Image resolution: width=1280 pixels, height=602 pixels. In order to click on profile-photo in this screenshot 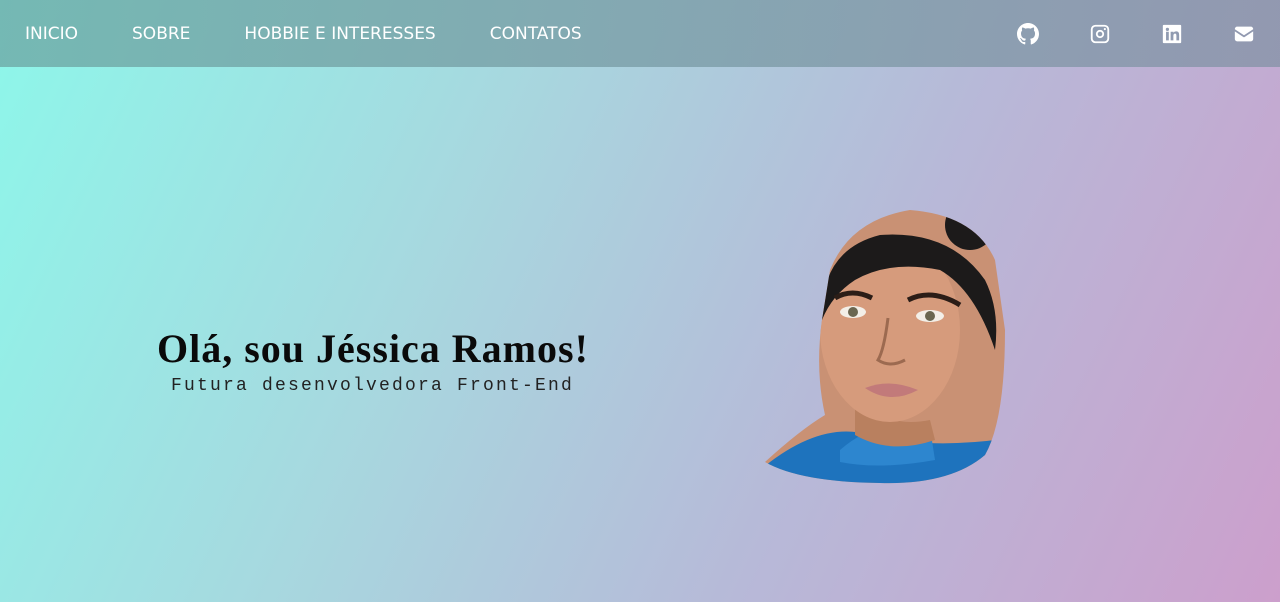, I will do `click(885, 345)`.